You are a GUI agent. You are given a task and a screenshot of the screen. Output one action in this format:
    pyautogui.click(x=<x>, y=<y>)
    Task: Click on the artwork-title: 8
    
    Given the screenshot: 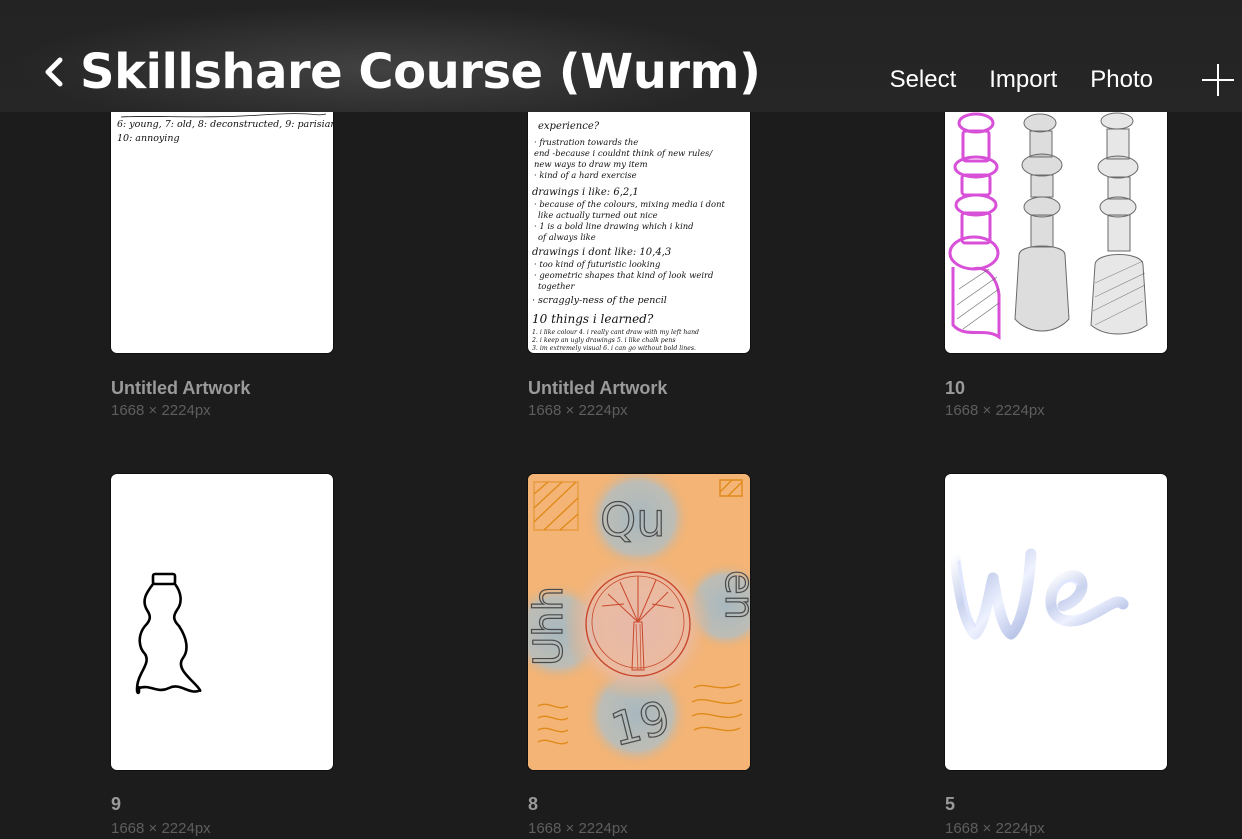 What is the action you would take?
    pyautogui.click(x=533, y=804)
    